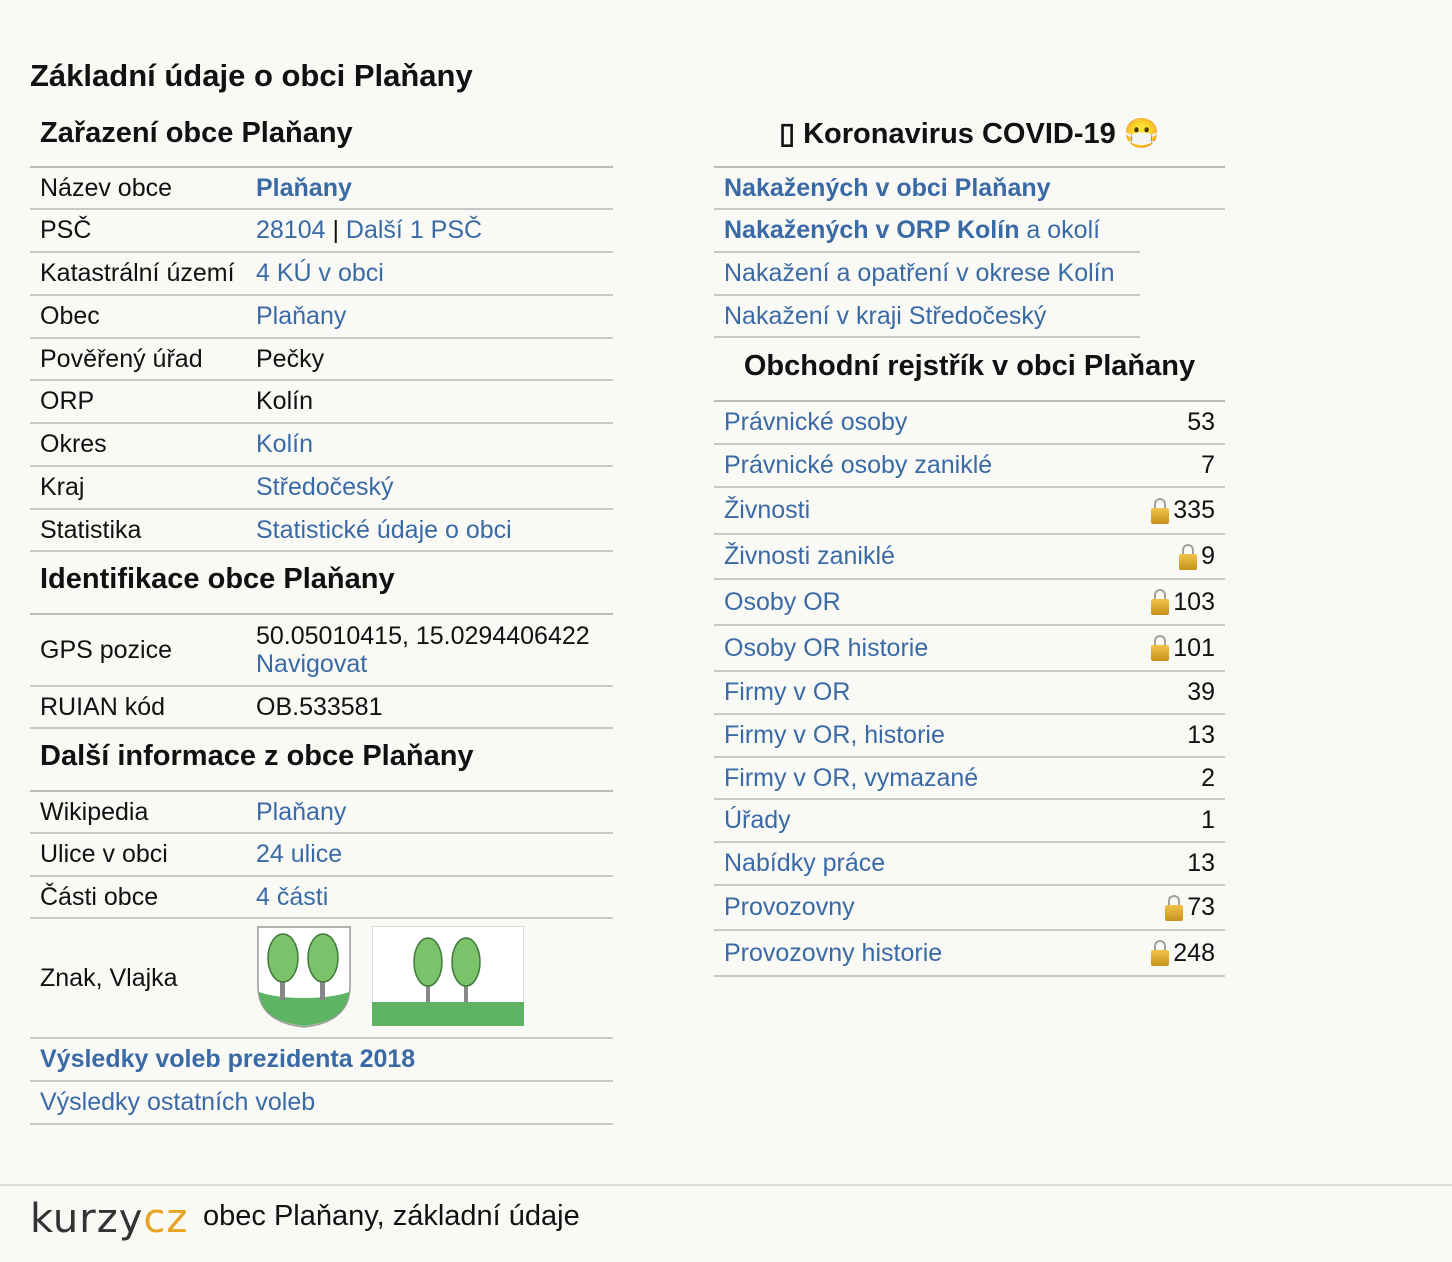  What do you see at coordinates (826, 648) in the screenshot?
I see `registry-link: Osoby OR historie` at bounding box center [826, 648].